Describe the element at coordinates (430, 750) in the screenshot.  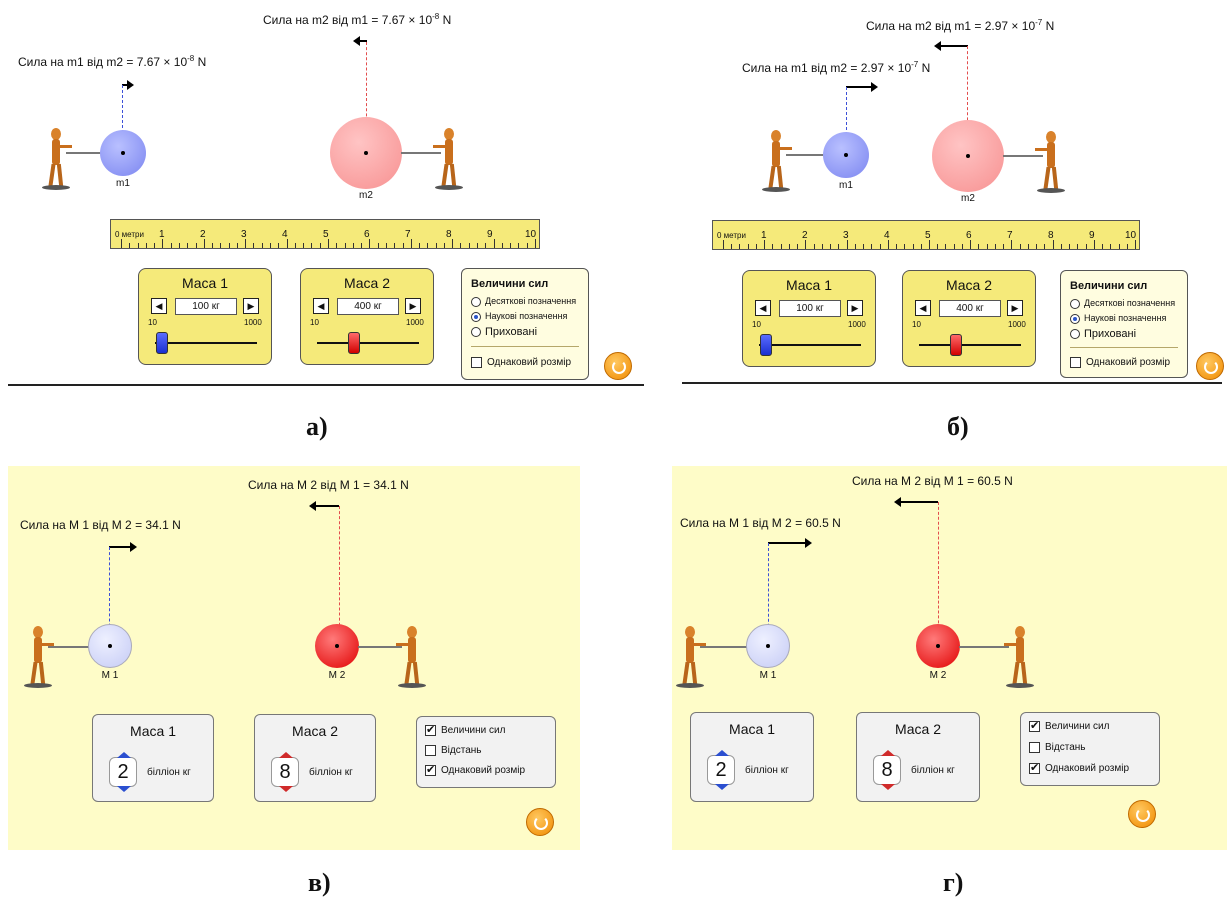
I see `checkbox-icon` at that location.